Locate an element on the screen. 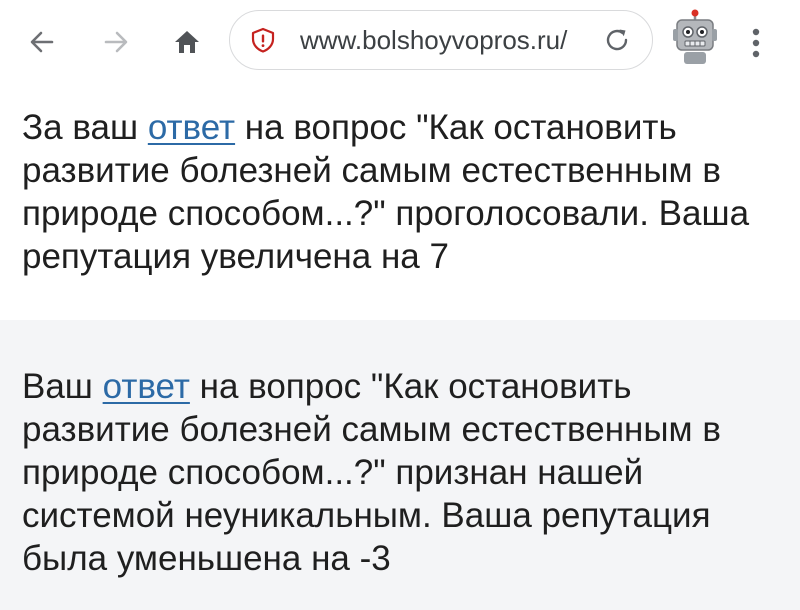 The width and height of the screenshot is (800, 610). home-icon is located at coordinates (187, 42).